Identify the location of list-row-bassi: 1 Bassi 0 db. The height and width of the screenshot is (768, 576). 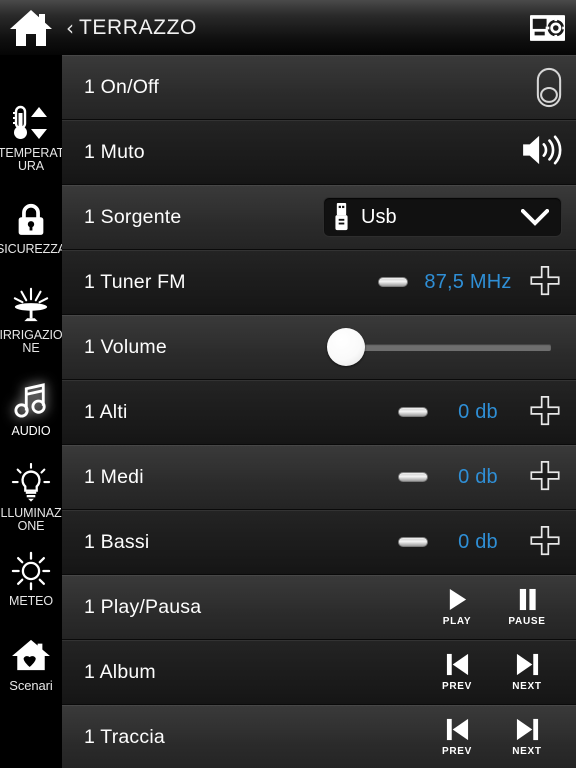
(319, 542).